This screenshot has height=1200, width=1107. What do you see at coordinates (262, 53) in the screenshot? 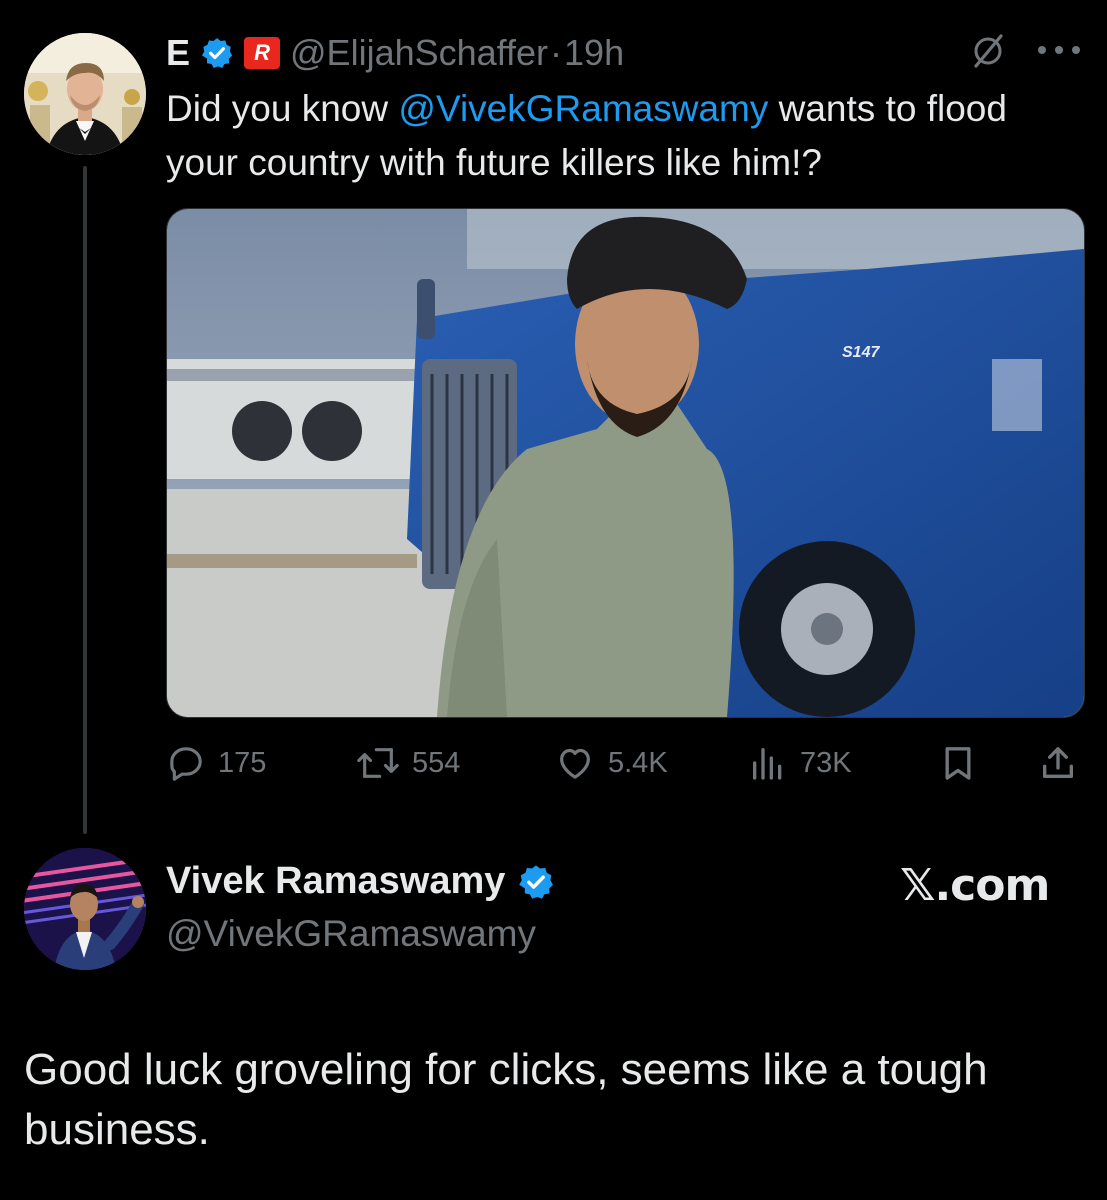
I see `affiliate-badge: R` at bounding box center [262, 53].